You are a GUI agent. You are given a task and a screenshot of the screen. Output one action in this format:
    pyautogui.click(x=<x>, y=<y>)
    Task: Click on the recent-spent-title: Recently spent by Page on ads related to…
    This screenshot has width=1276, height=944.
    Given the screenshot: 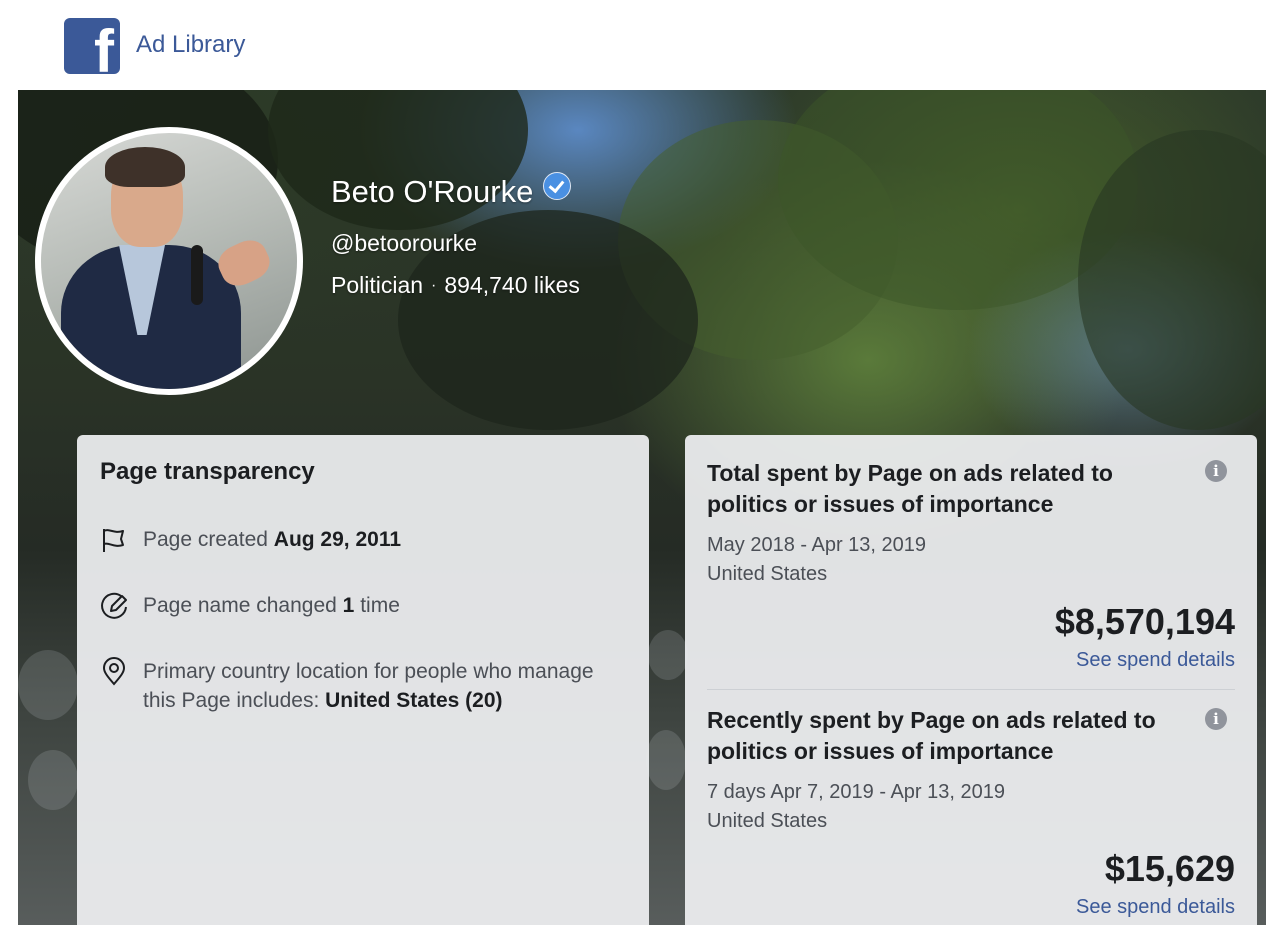 What is the action you would take?
    pyautogui.click(x=931, y=735)
    